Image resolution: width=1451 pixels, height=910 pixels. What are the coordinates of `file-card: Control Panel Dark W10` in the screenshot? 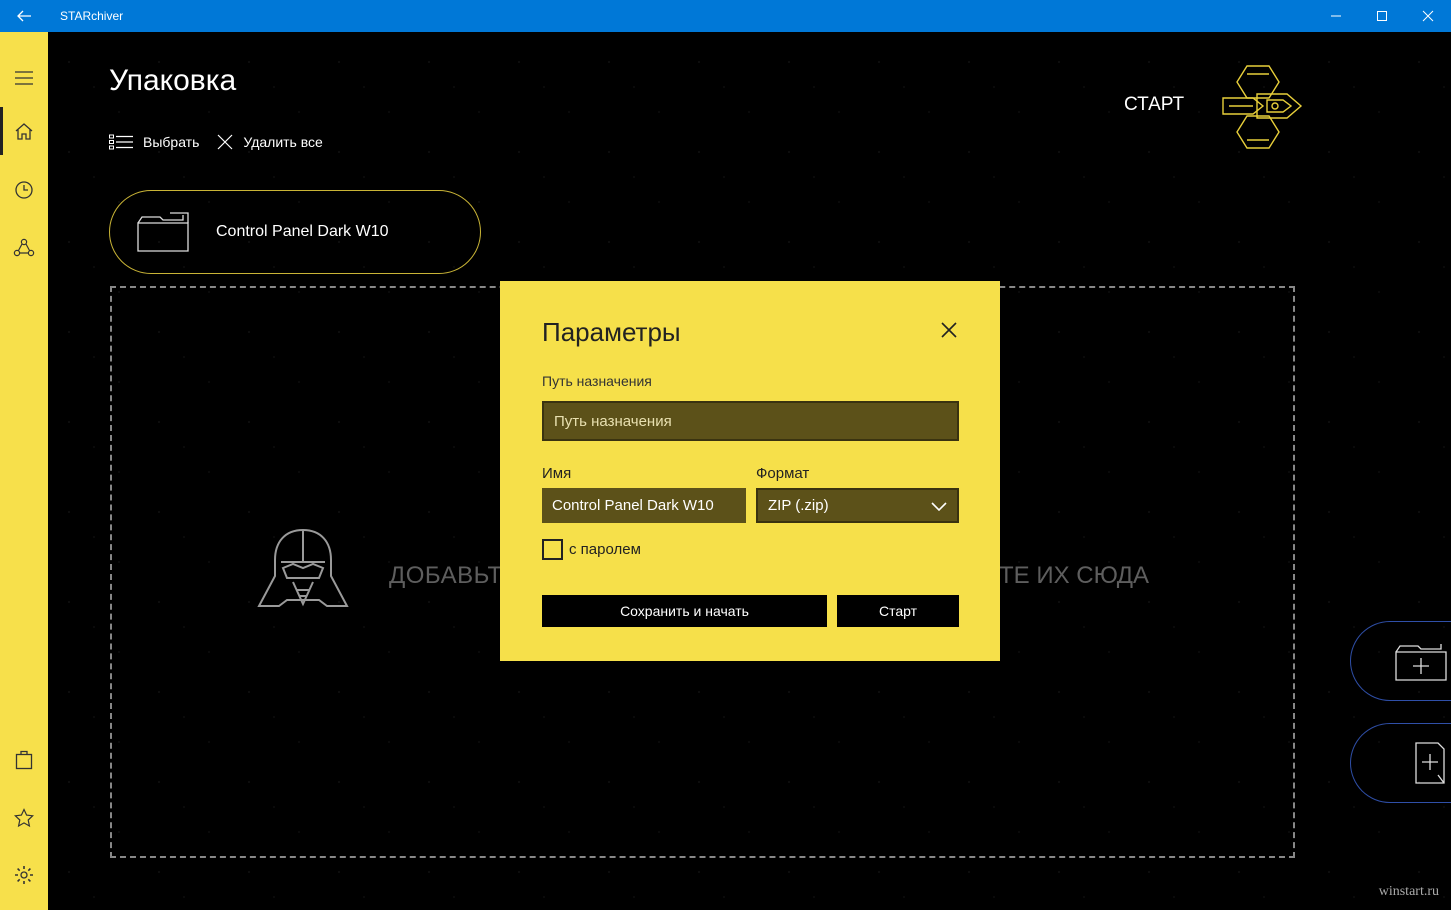 It's located at (295, 232).